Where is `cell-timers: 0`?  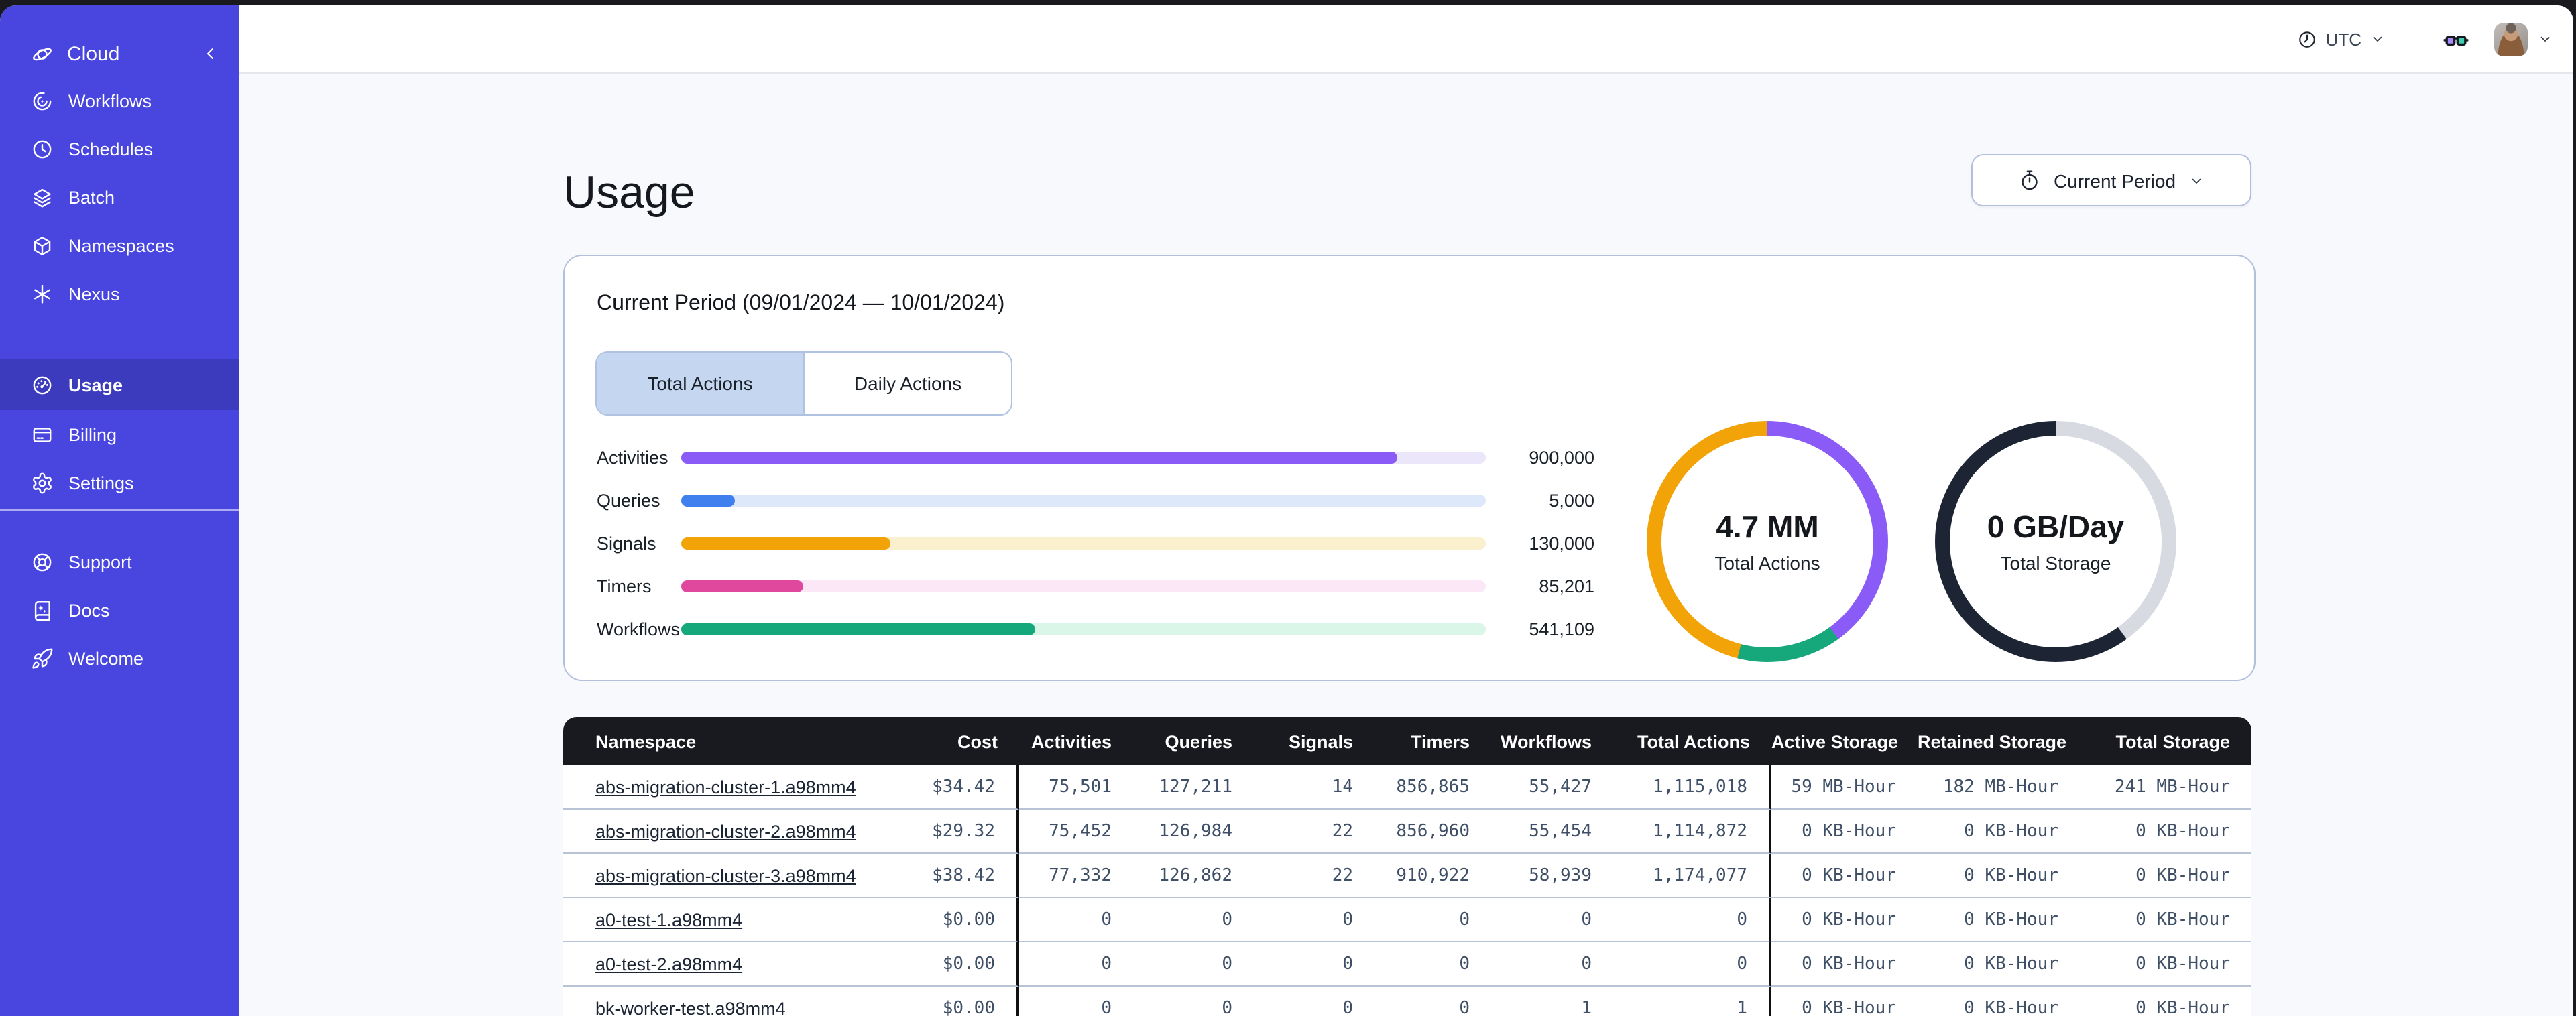 cell-timers: 0 is located at coordinates (1432, 1002).